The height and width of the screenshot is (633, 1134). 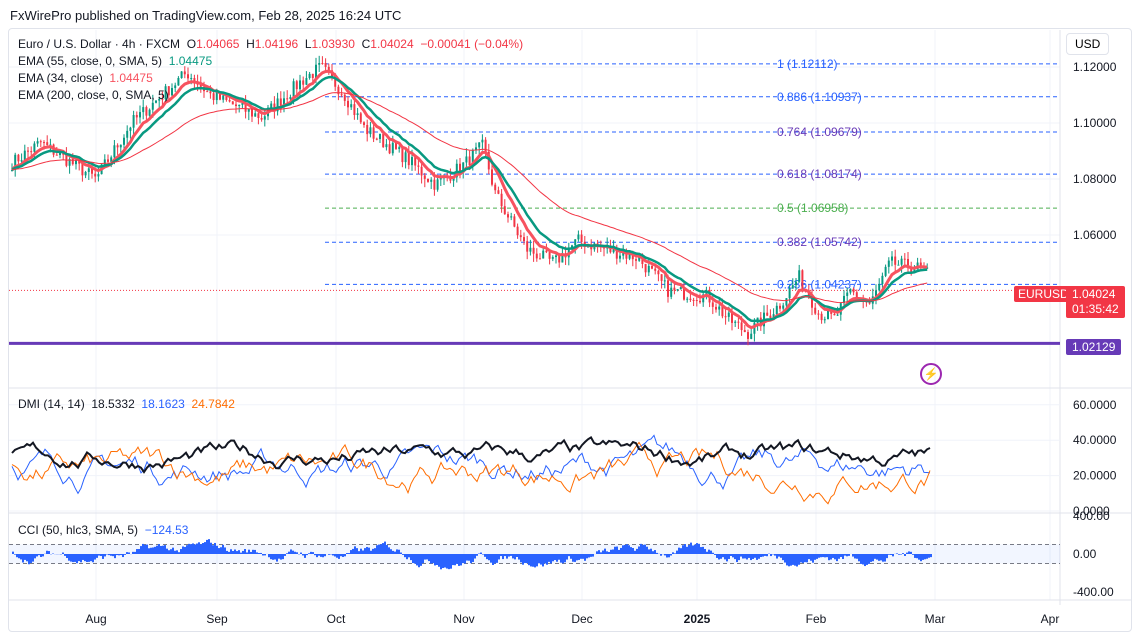 What do you see at coordinates (935, 619) in the screenshot?
I see `time-tick: Mar` at bounding box center [935, 619].